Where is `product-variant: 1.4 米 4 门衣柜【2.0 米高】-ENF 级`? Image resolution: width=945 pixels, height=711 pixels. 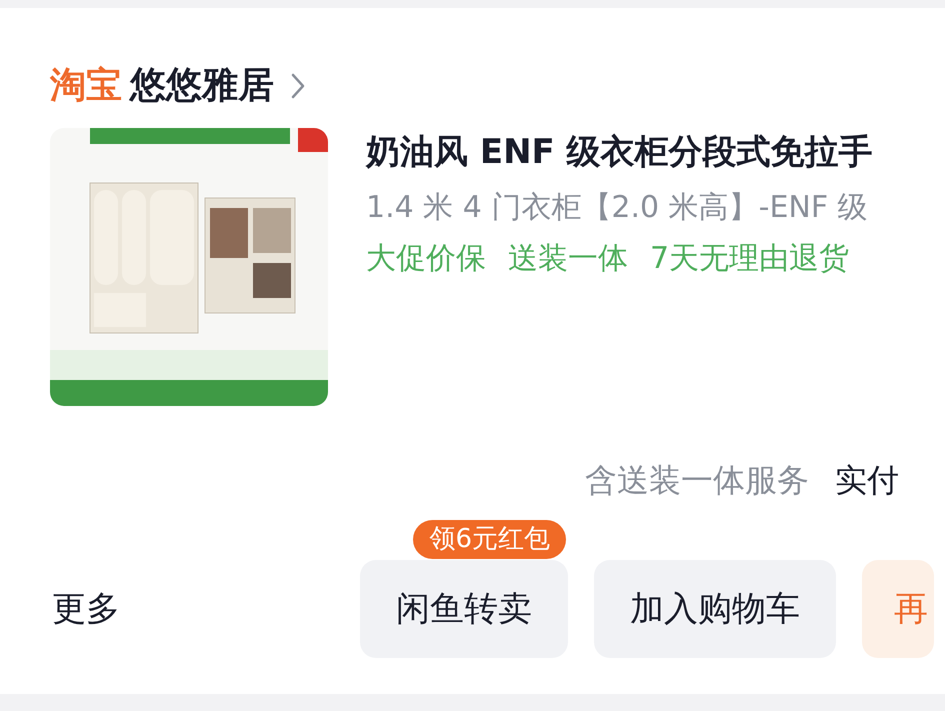 product-variant: 1.4 米 4 门衣柜【2.0 米高】-ENF 级 is located at coordinates (617, 208).